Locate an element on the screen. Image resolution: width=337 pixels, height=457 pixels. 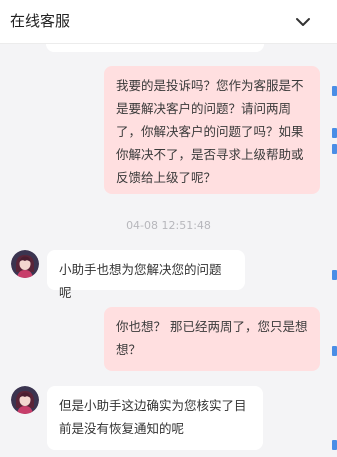
message-timestamp: 04-08 12:51:48 is located at coordinates (168, 225).